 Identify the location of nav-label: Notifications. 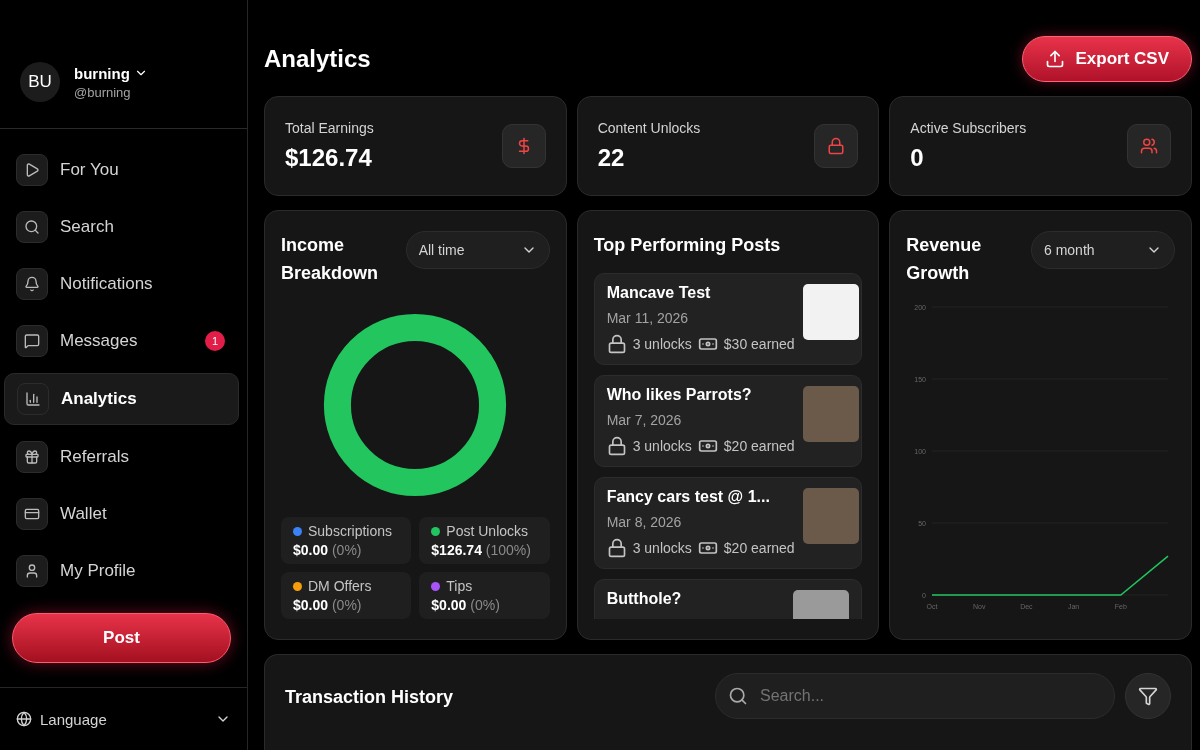
(106, 284).